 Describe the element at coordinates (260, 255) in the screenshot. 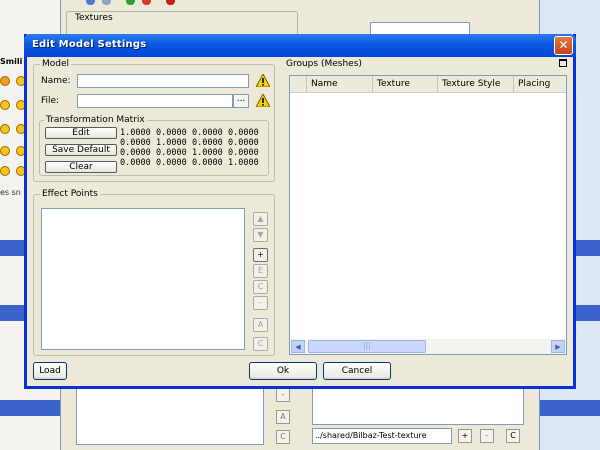

I see `add-effect-point-button: +` at that location.